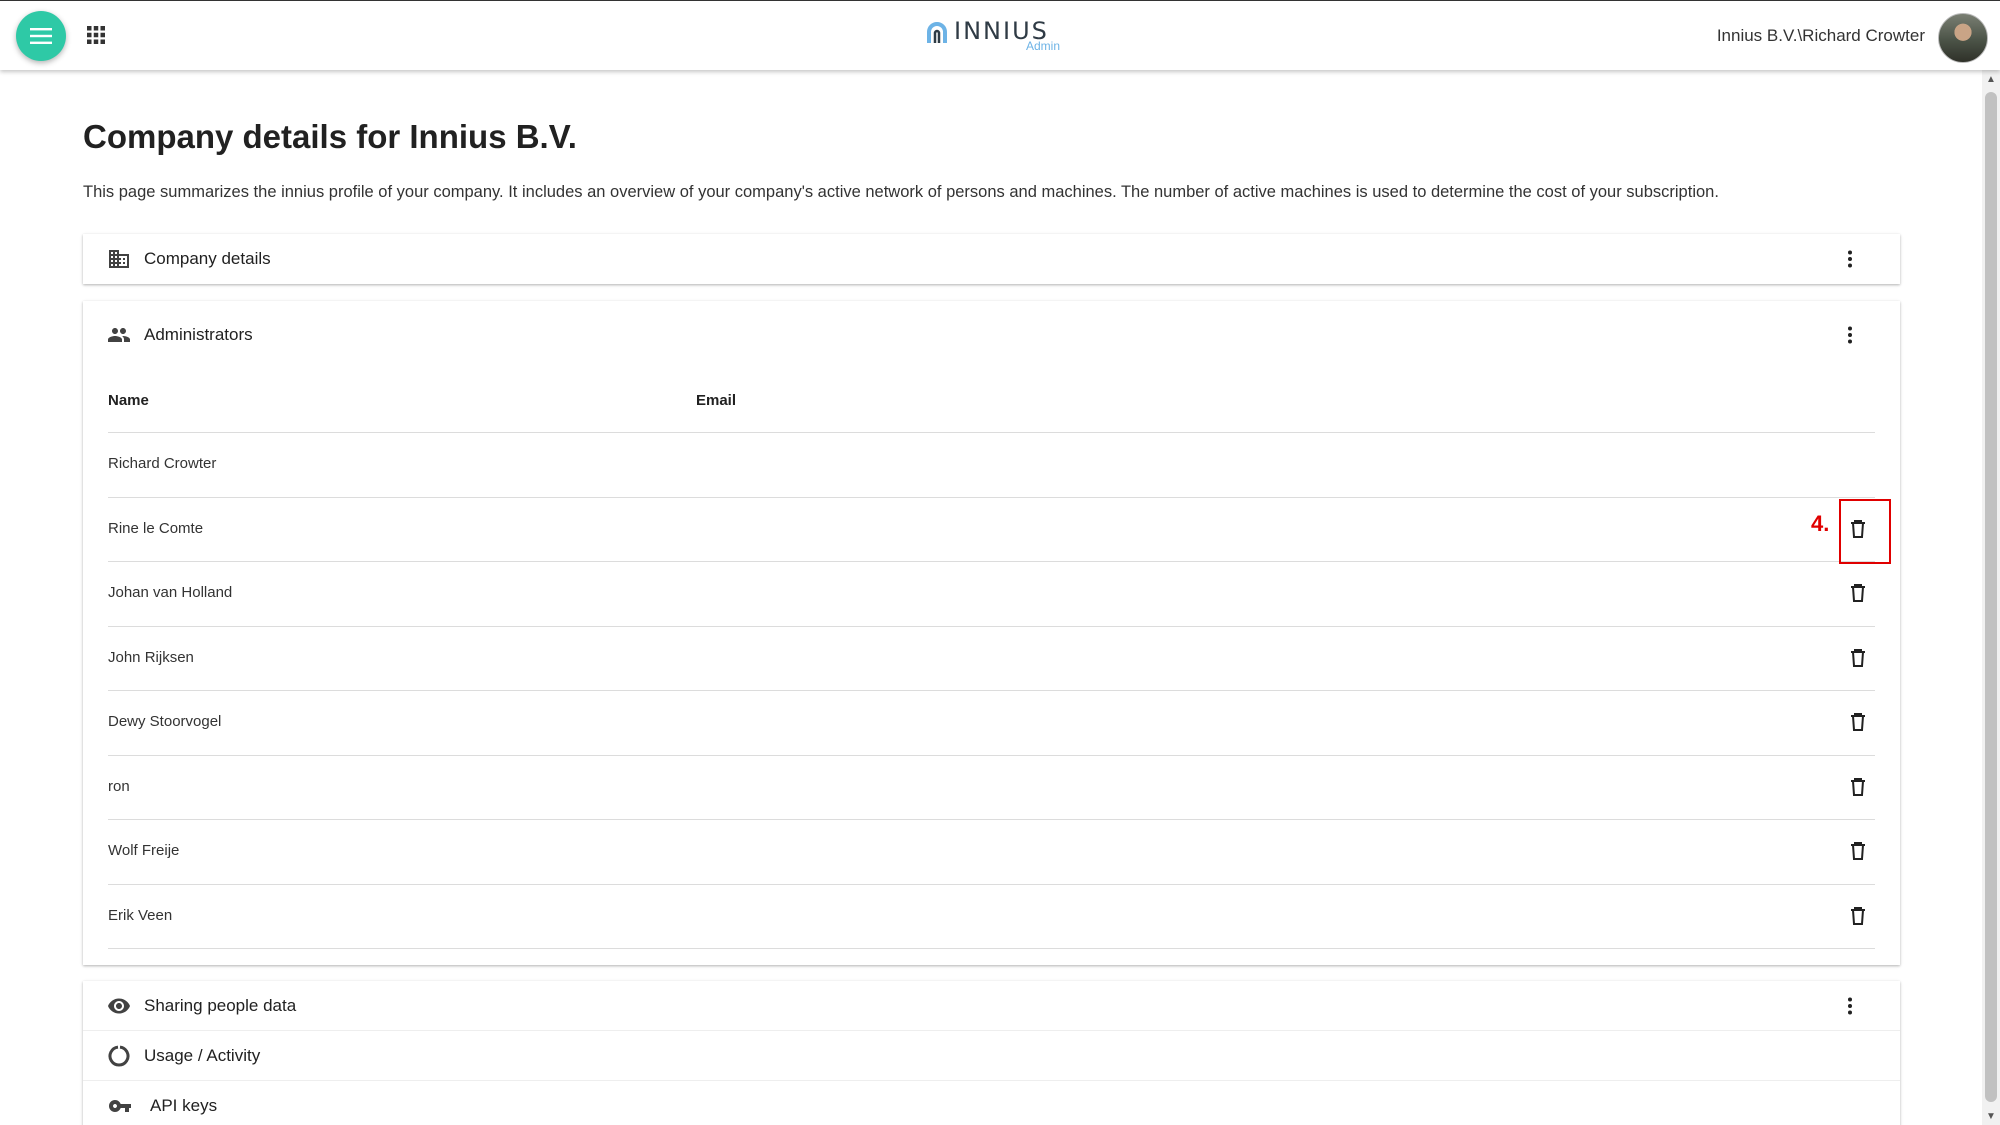 The height and width of the screenshot is (1125, 2000). I want to click on table-row: John Rijksen, so click(991, 659).